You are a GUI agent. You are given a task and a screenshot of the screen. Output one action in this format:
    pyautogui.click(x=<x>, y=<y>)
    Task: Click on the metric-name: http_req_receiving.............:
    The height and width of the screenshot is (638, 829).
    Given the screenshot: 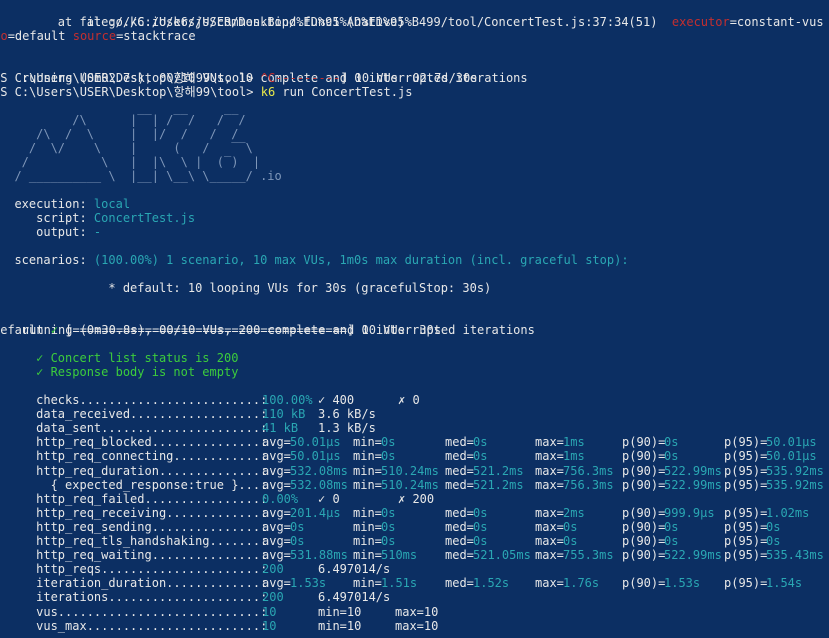 What is the action you would take?
    pyautogui.click(x=137, y=513)
    